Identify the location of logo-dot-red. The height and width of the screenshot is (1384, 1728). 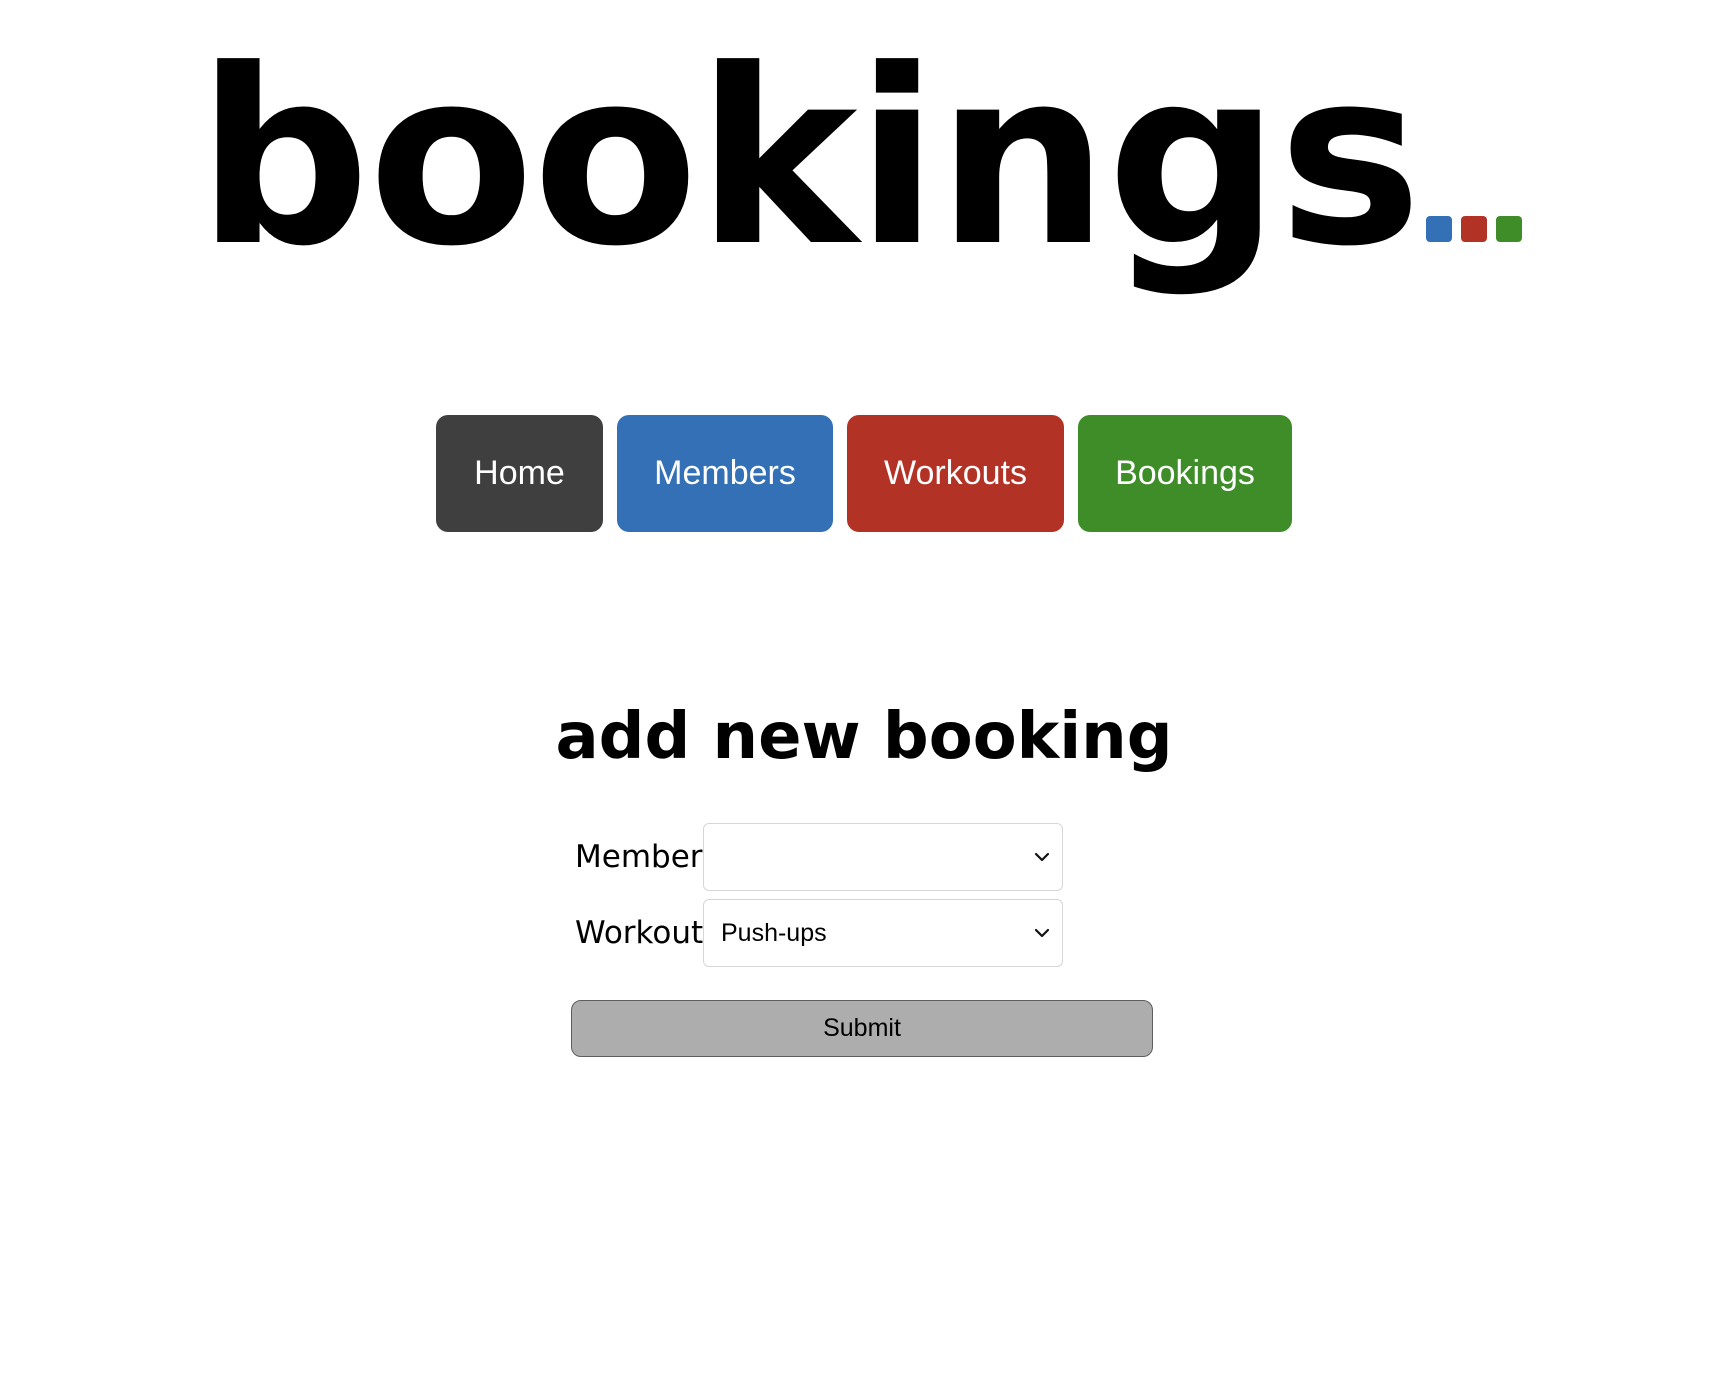
(1474, 229).